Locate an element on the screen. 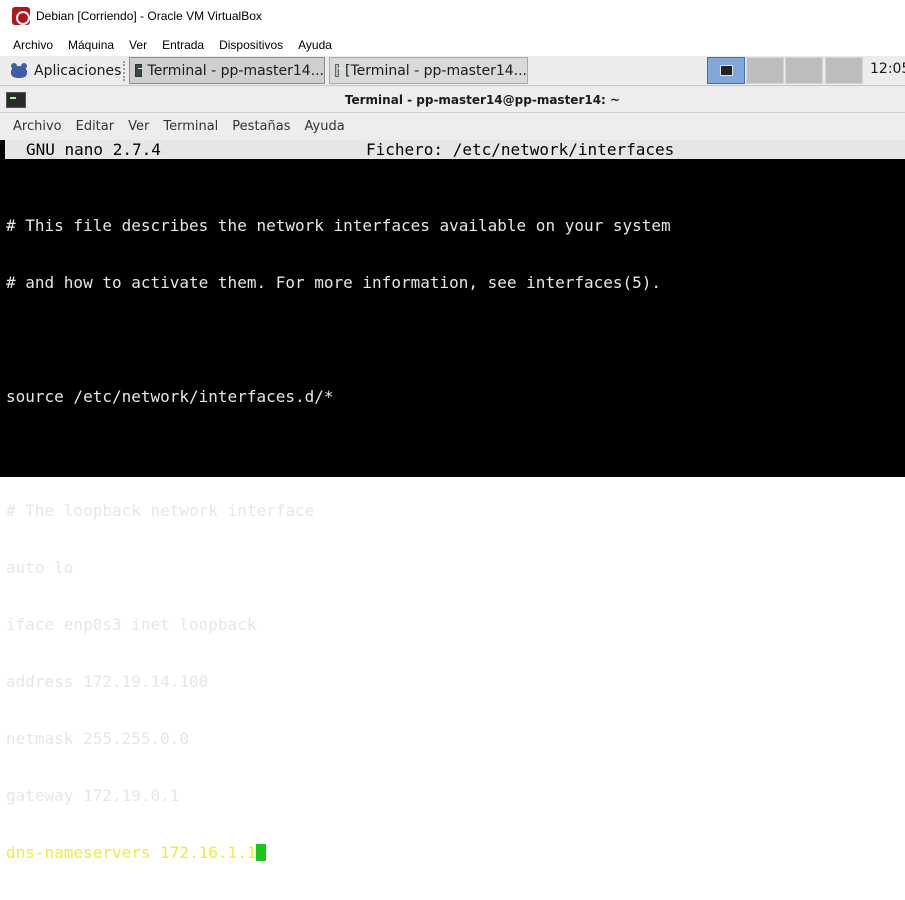 This screenshot has width=905, height=900. terminal-menu-archivo: Archivo is located at coordinates (37, 126).